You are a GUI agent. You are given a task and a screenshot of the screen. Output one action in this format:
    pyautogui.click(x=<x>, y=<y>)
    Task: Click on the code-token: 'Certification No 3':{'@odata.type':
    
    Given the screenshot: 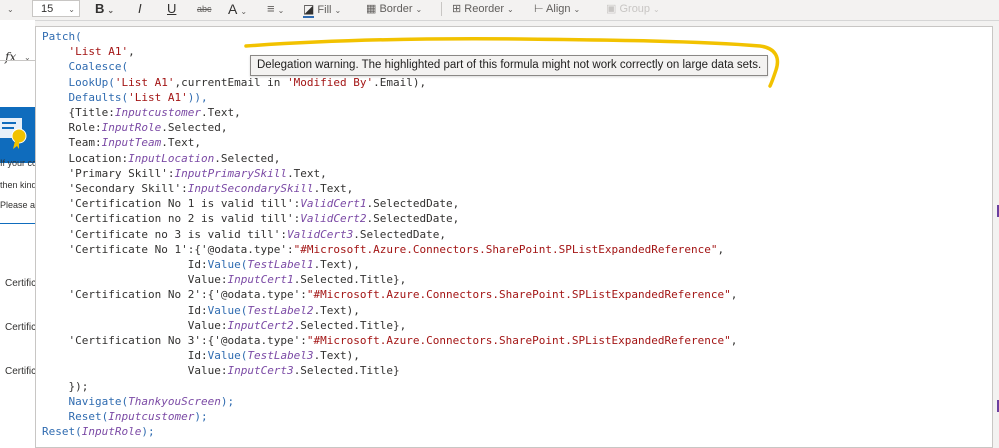 What is the action you would take?
    pyautogui.click(x=187, y=341)
    